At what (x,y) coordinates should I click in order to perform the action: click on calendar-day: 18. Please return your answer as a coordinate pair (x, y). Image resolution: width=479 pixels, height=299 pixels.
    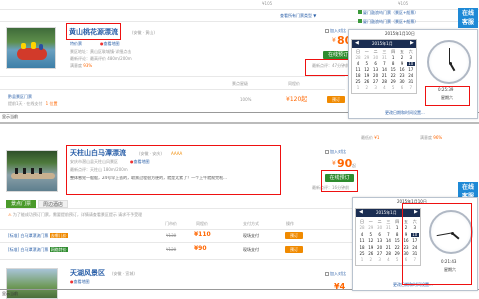
    Looking at the image, I should click on (358, 76).